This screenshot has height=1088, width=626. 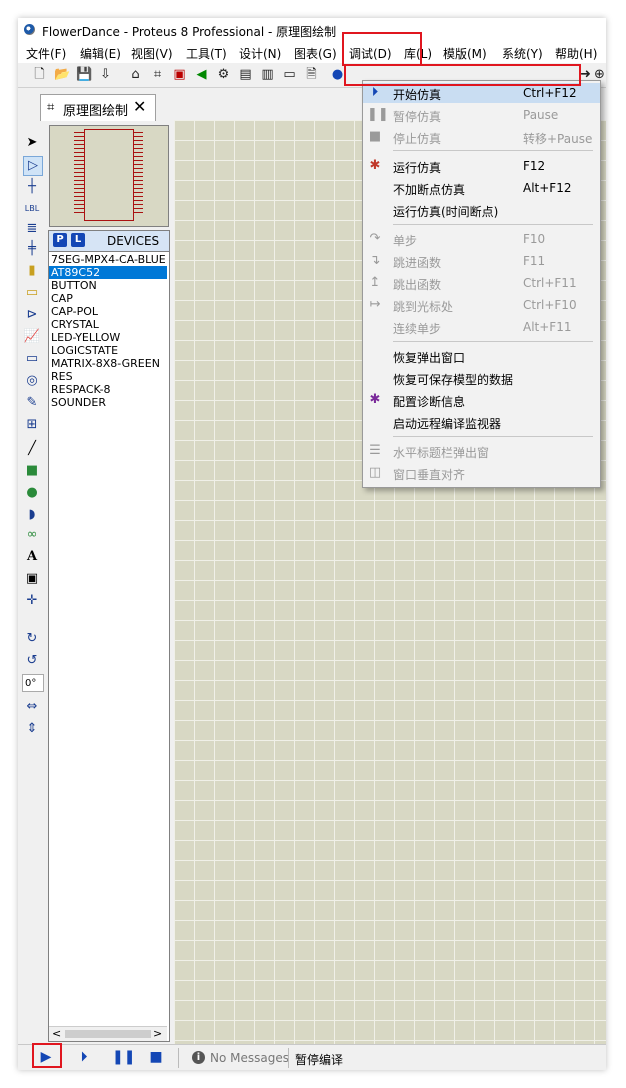 What do you see at coordinates (32, 729) in the screenshot?
I see `mirror-vertical-icon: ⇕` at bounding box center [32, 729].